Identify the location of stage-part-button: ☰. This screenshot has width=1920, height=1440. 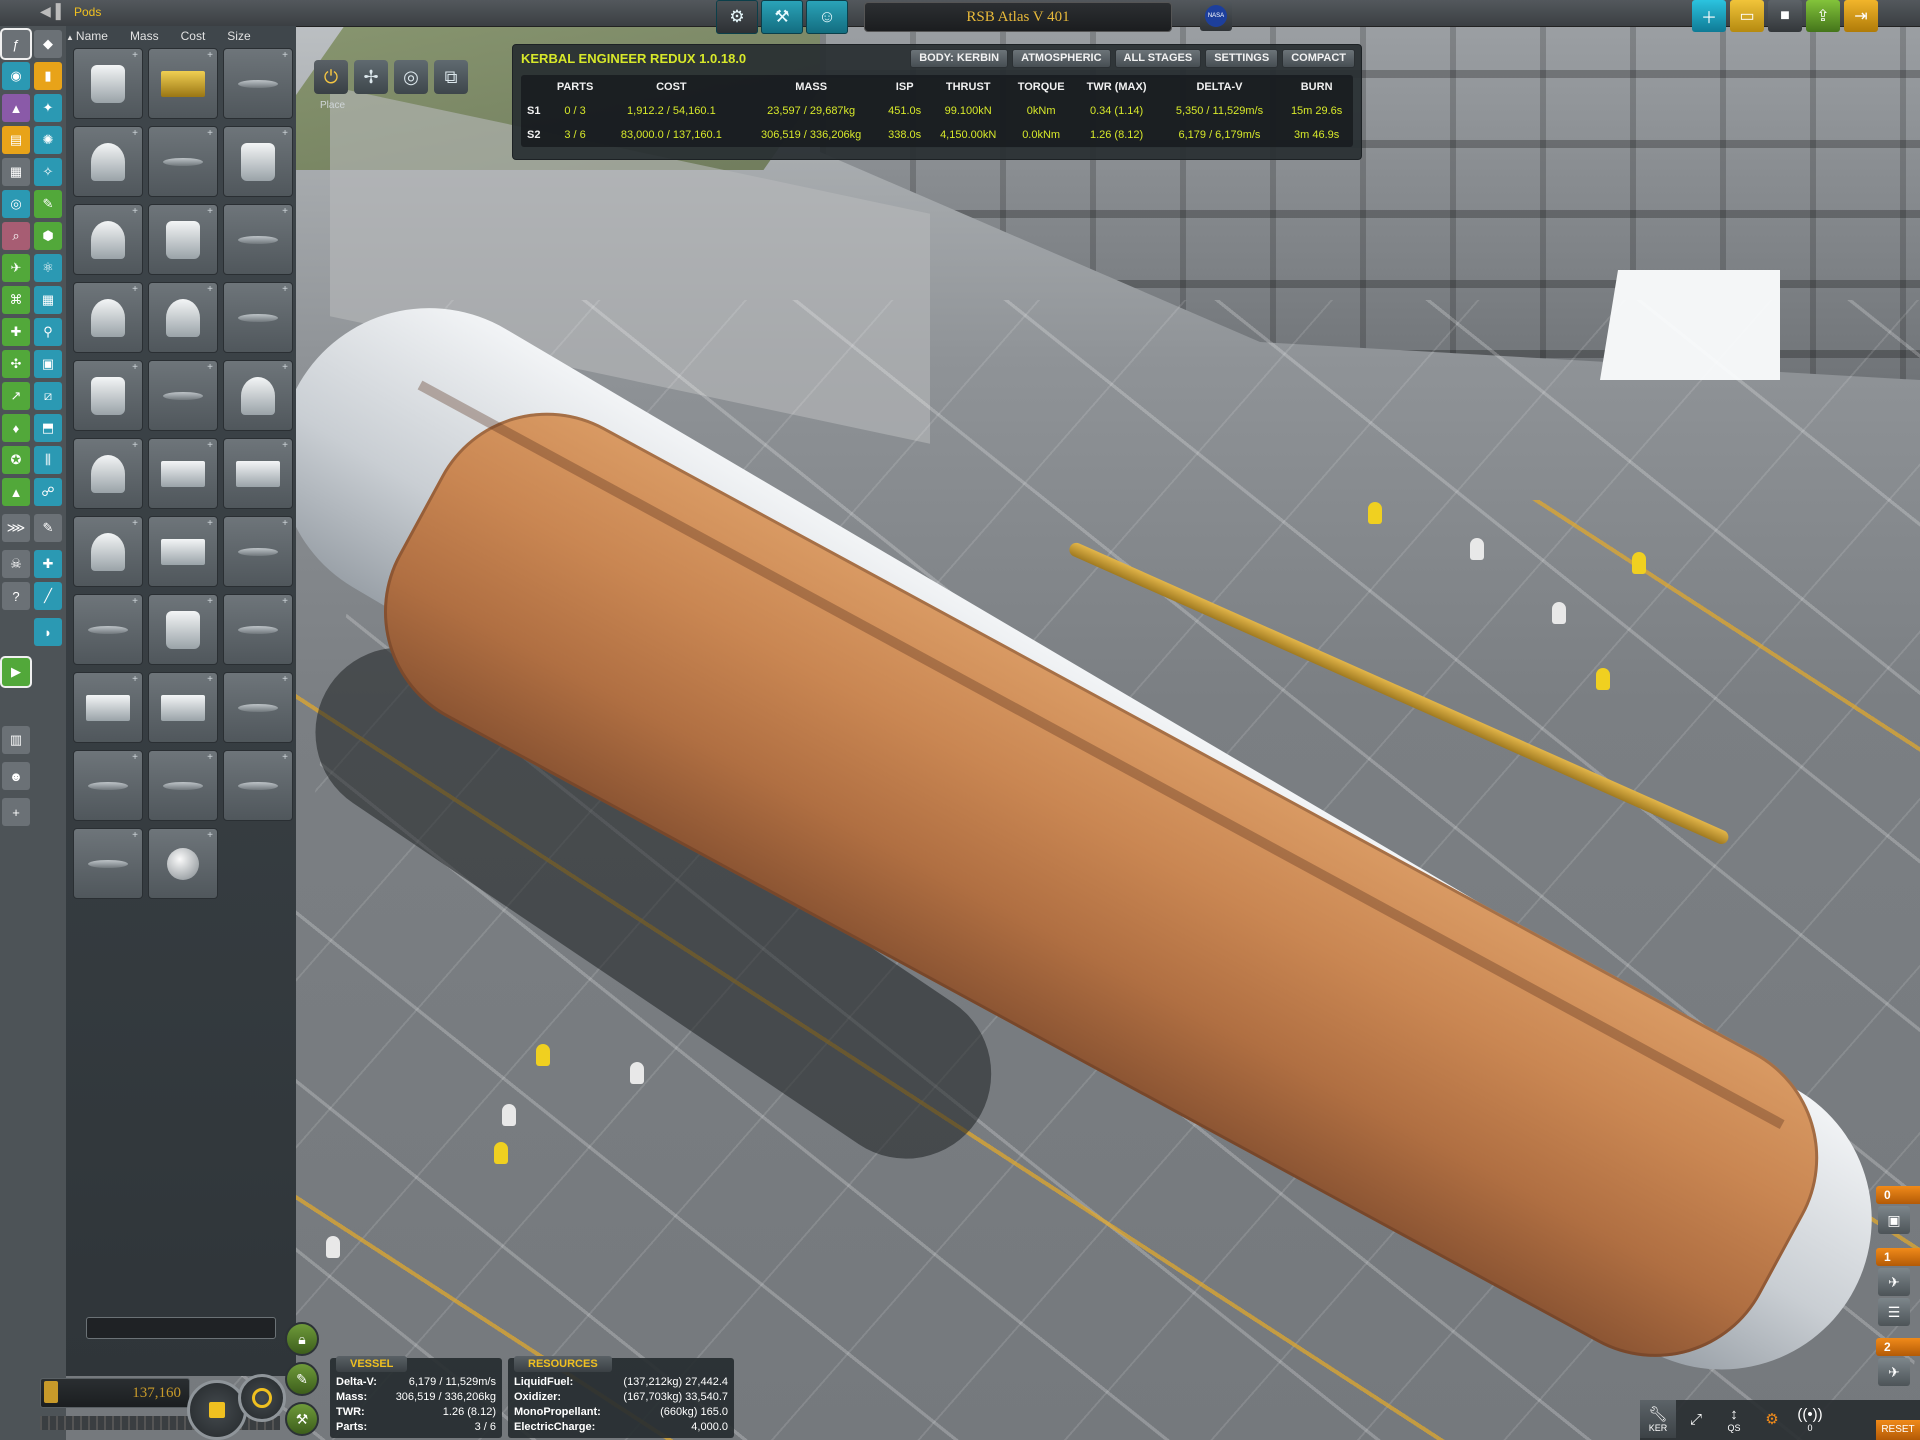
(1894, 1312).